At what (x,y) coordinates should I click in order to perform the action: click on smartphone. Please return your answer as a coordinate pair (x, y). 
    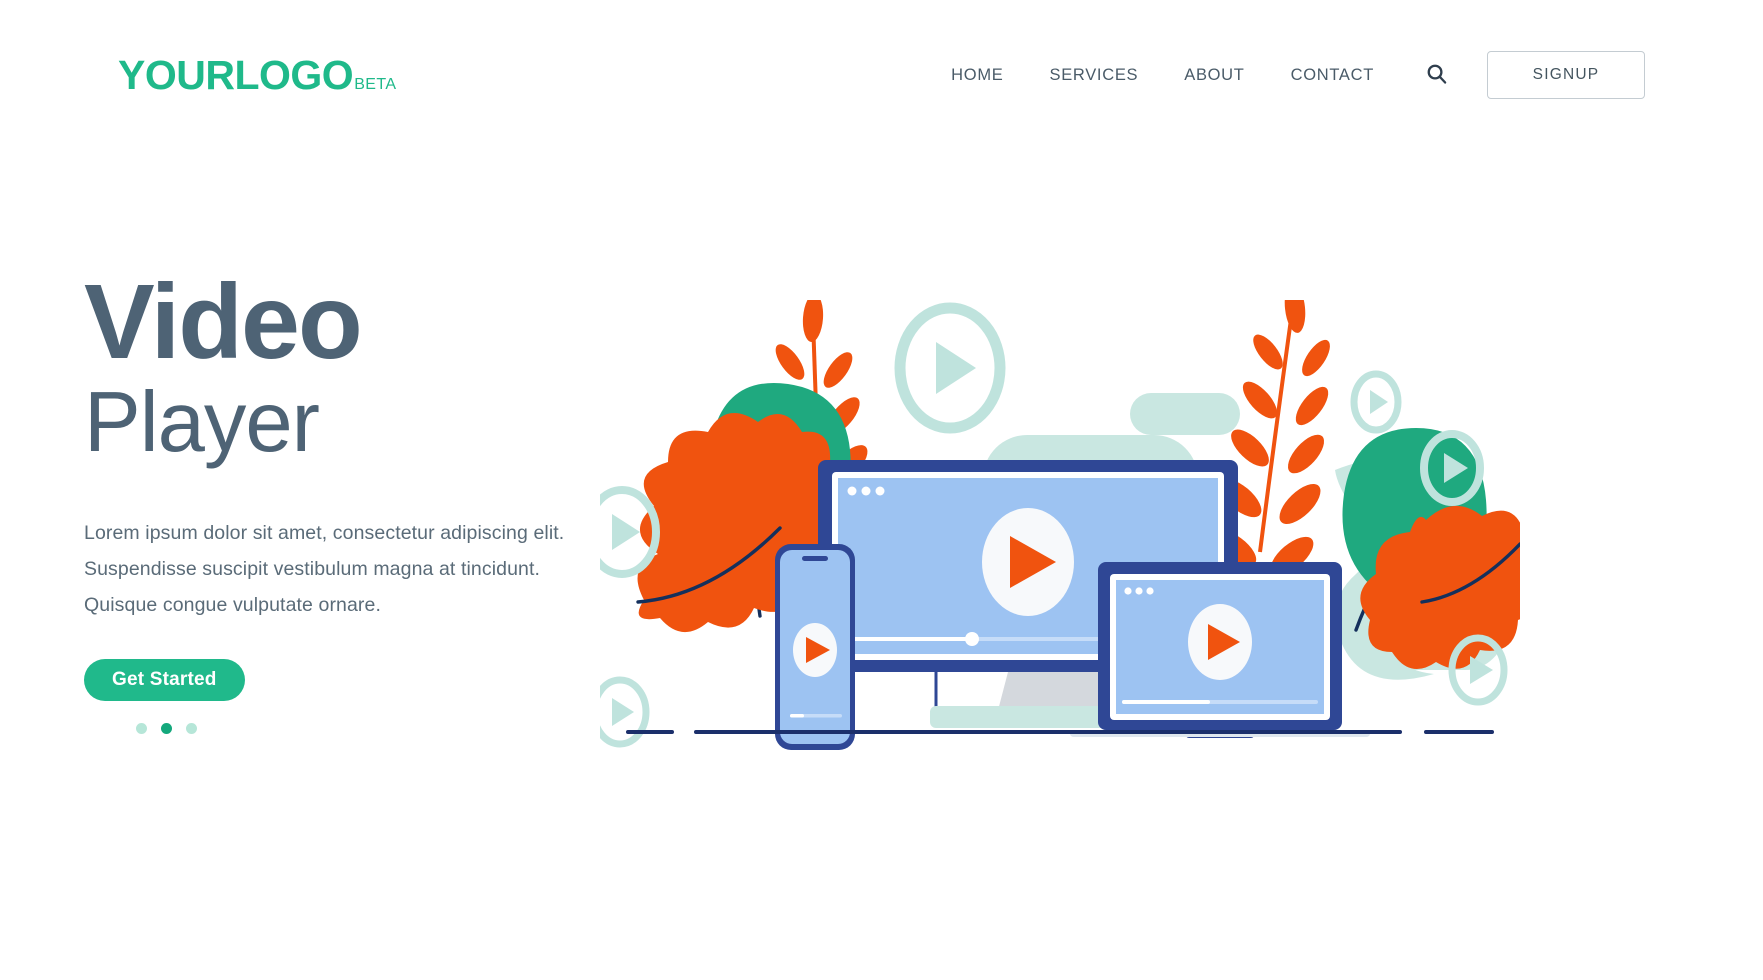
    Looking at the image, I should click on (815, 647).